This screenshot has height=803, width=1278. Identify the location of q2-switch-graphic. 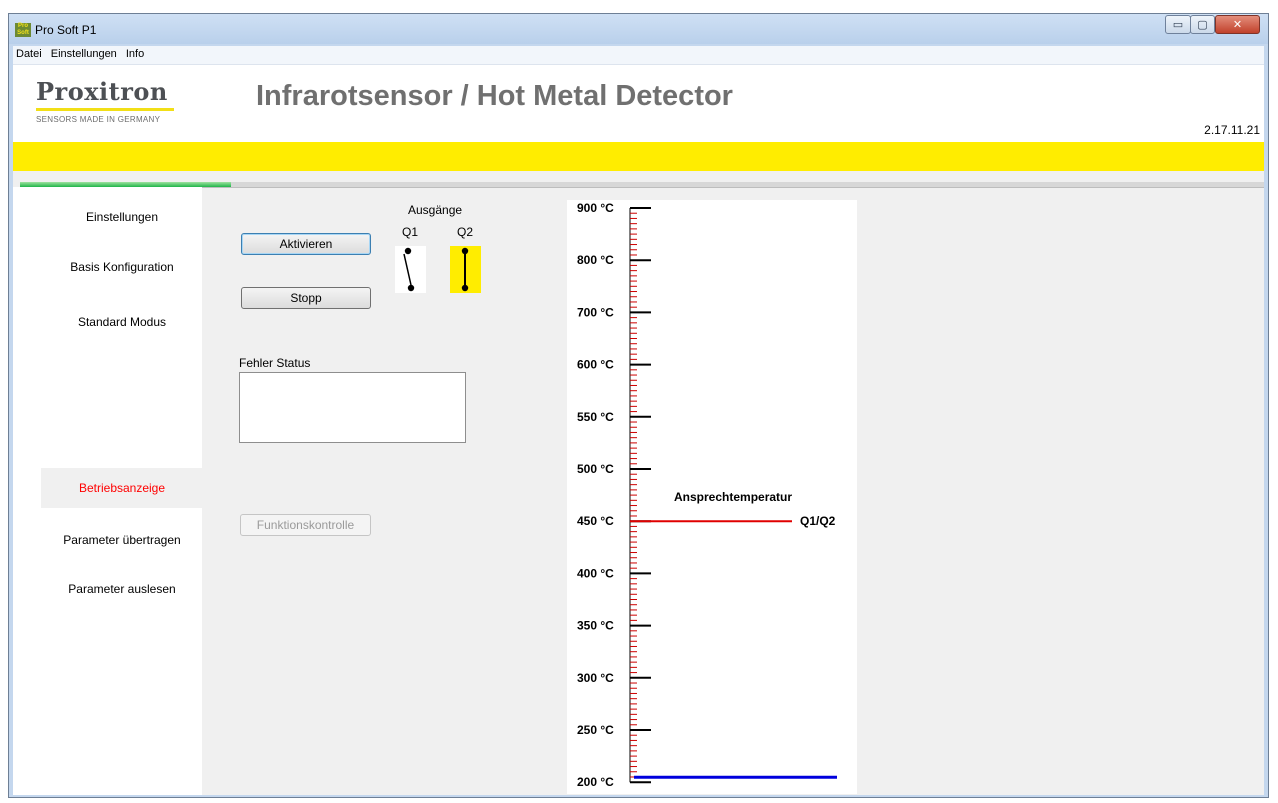
(465, 269).